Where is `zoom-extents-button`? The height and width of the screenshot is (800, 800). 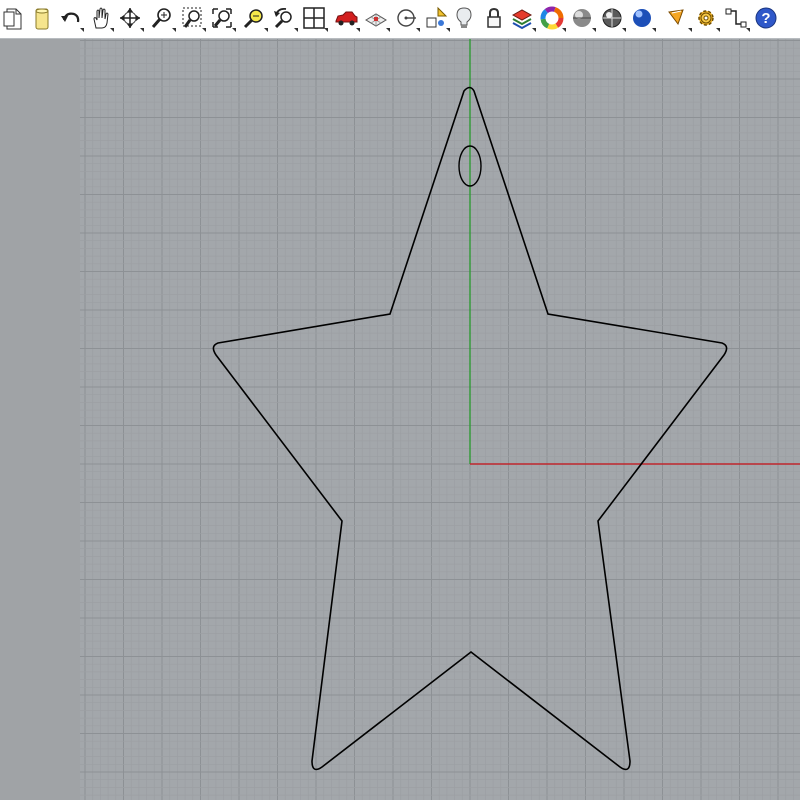
zoom-extents-button is located at coordinates (222, 18).